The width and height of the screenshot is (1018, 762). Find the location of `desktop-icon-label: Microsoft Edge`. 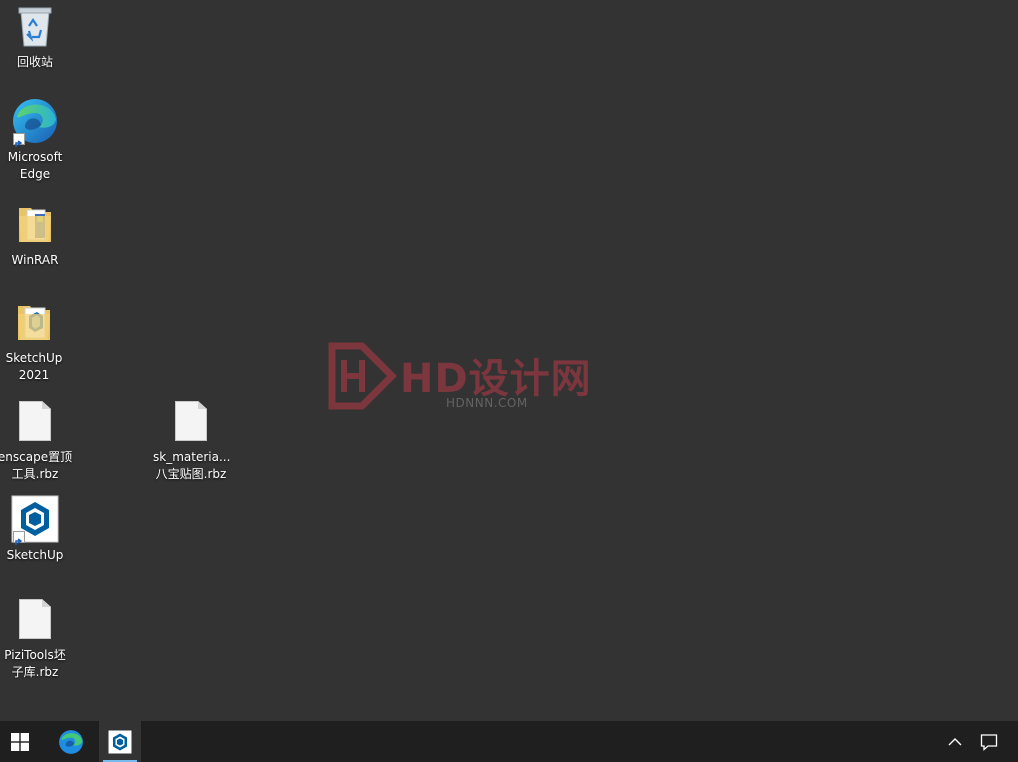

desktop-icon-label: Microsoft Edge is located at coordinates (35, 165).